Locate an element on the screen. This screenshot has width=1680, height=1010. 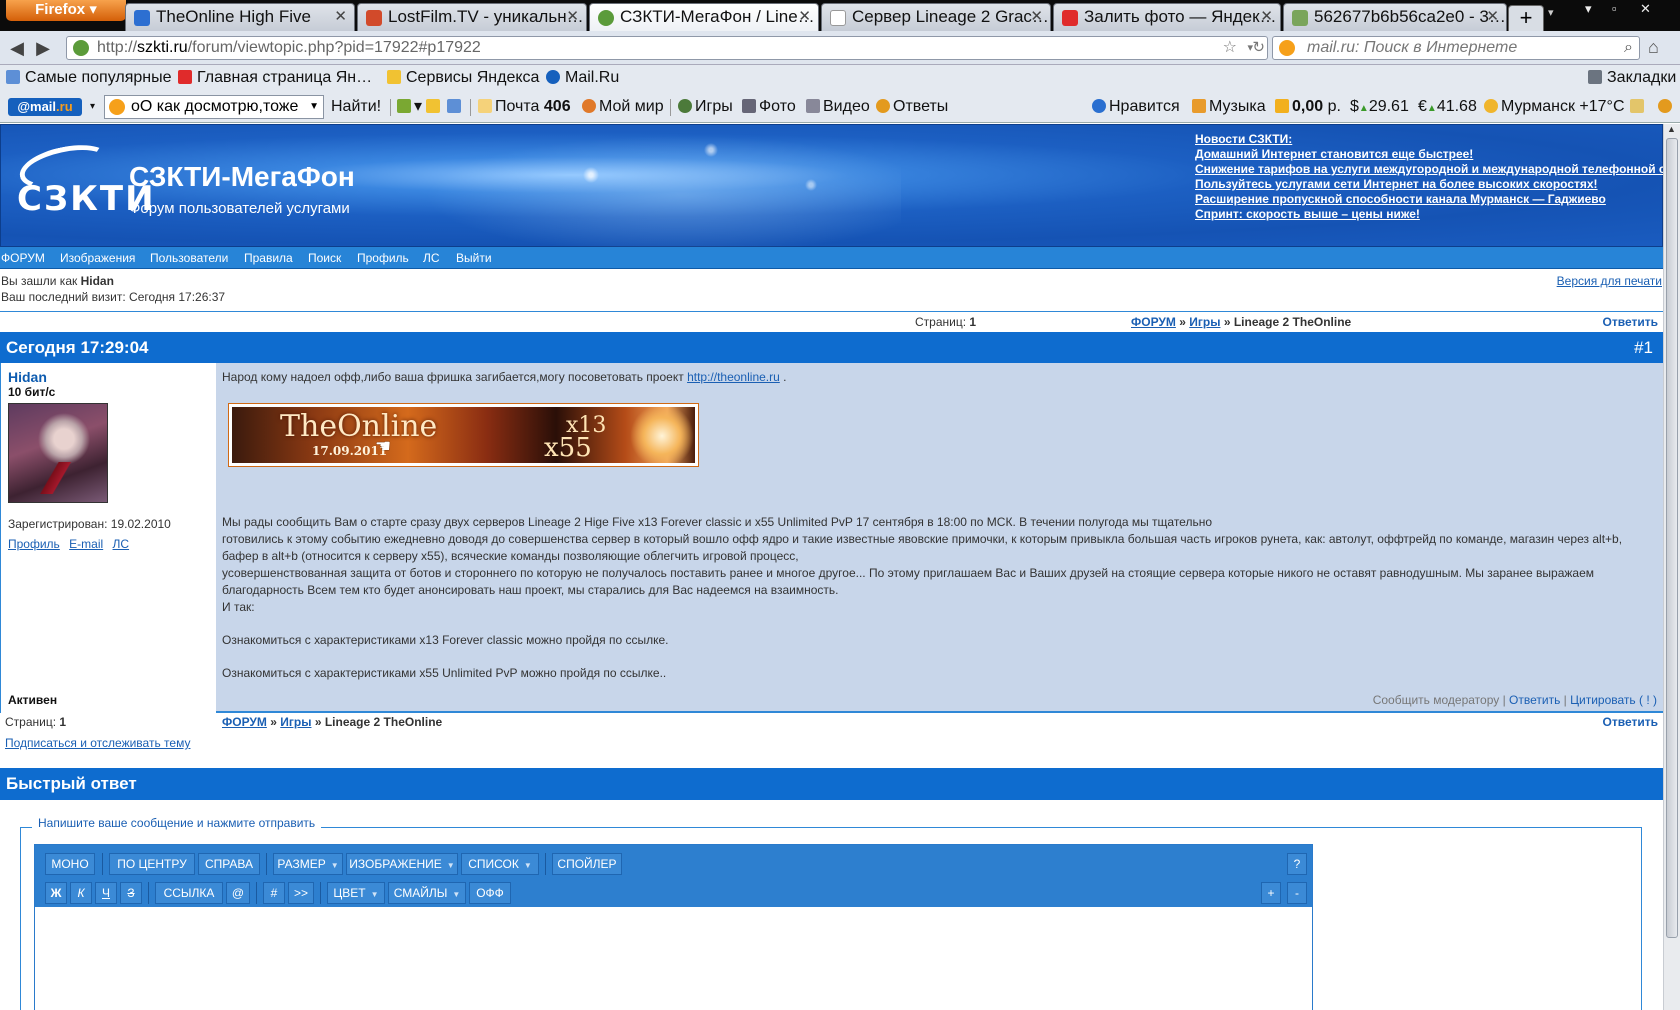
map-icon is located at coordinates (1638, 107).